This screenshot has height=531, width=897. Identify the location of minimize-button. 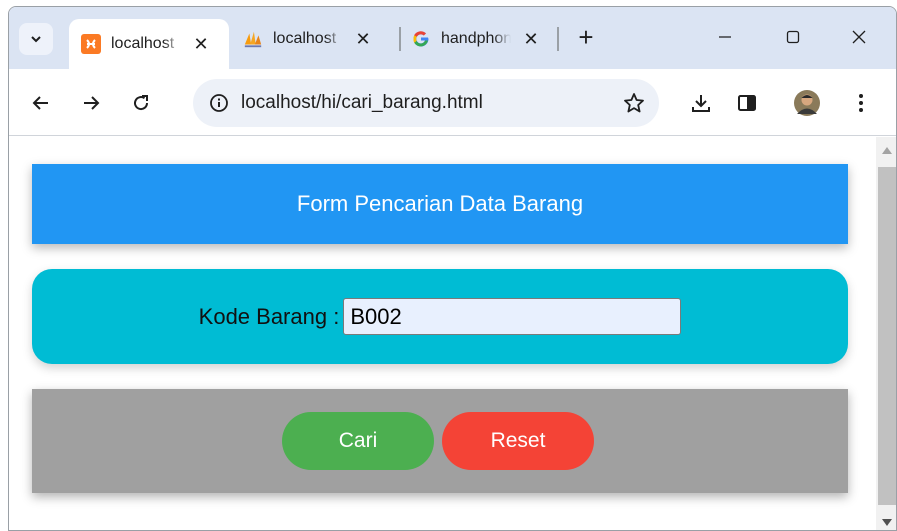
(725, 37).